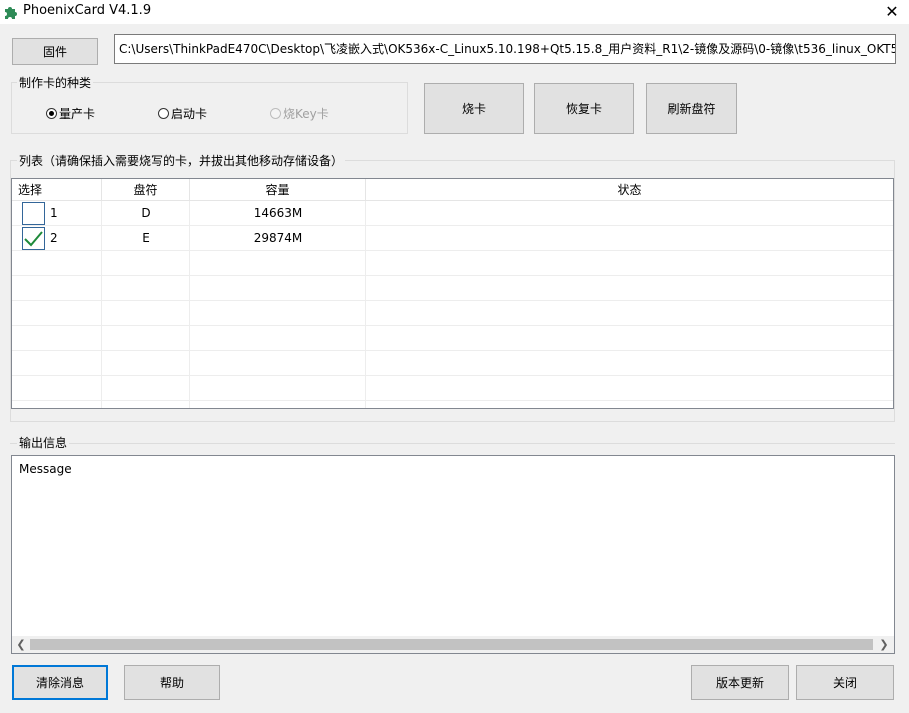 This screenshot has height=713, width=909. What do you see at coordinates (45, 469) in the screenshot?
I see `output-message: Message` at bounding box center [45, 469].